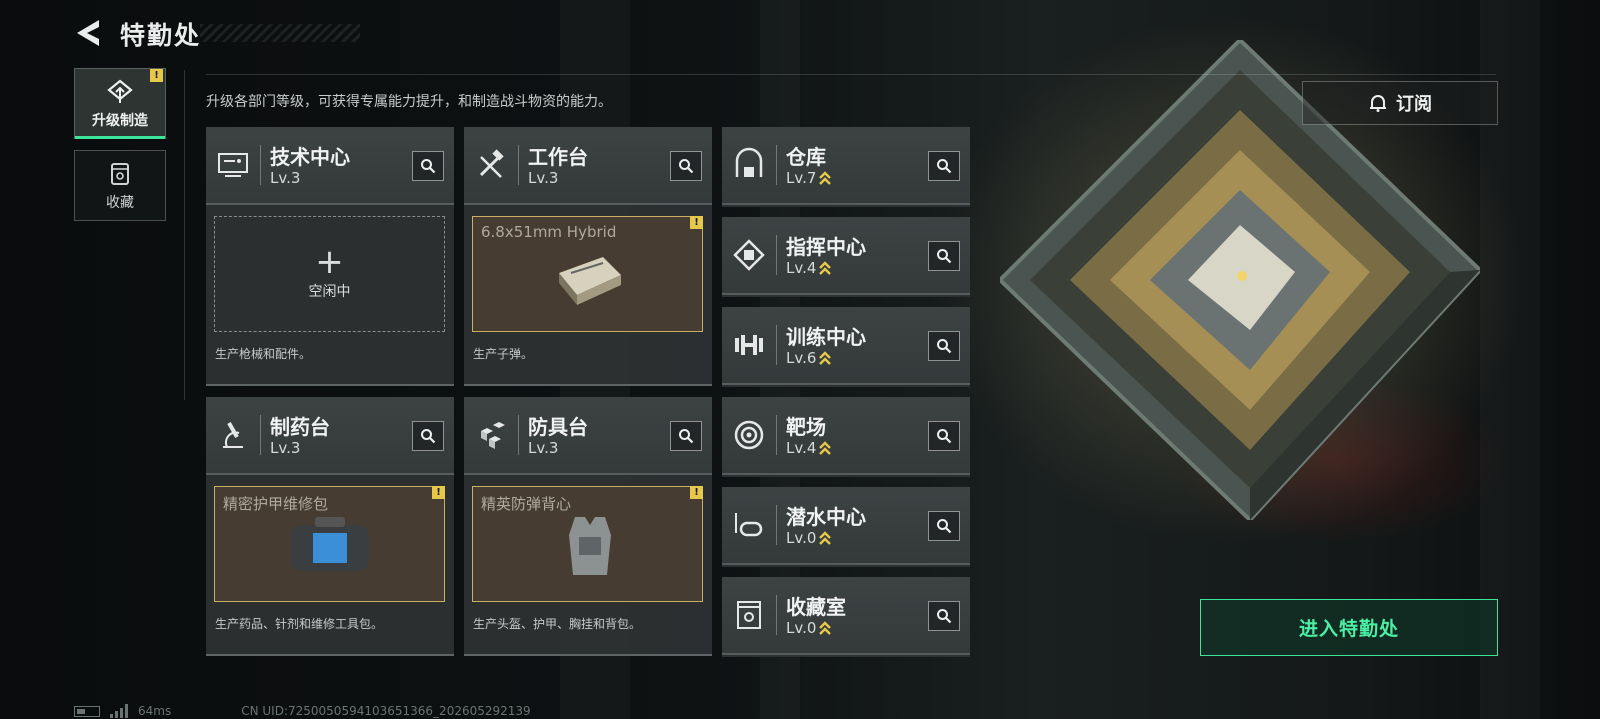  Describe the element at coordinates (155, 711) in the screenshot. I see `ping-value: 64ms` at that location.